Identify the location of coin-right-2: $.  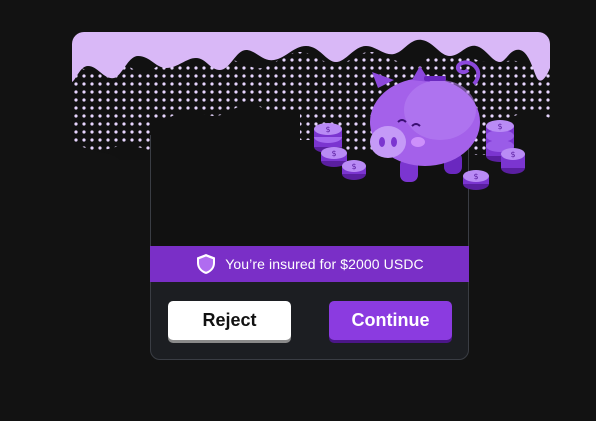
(513, 161).